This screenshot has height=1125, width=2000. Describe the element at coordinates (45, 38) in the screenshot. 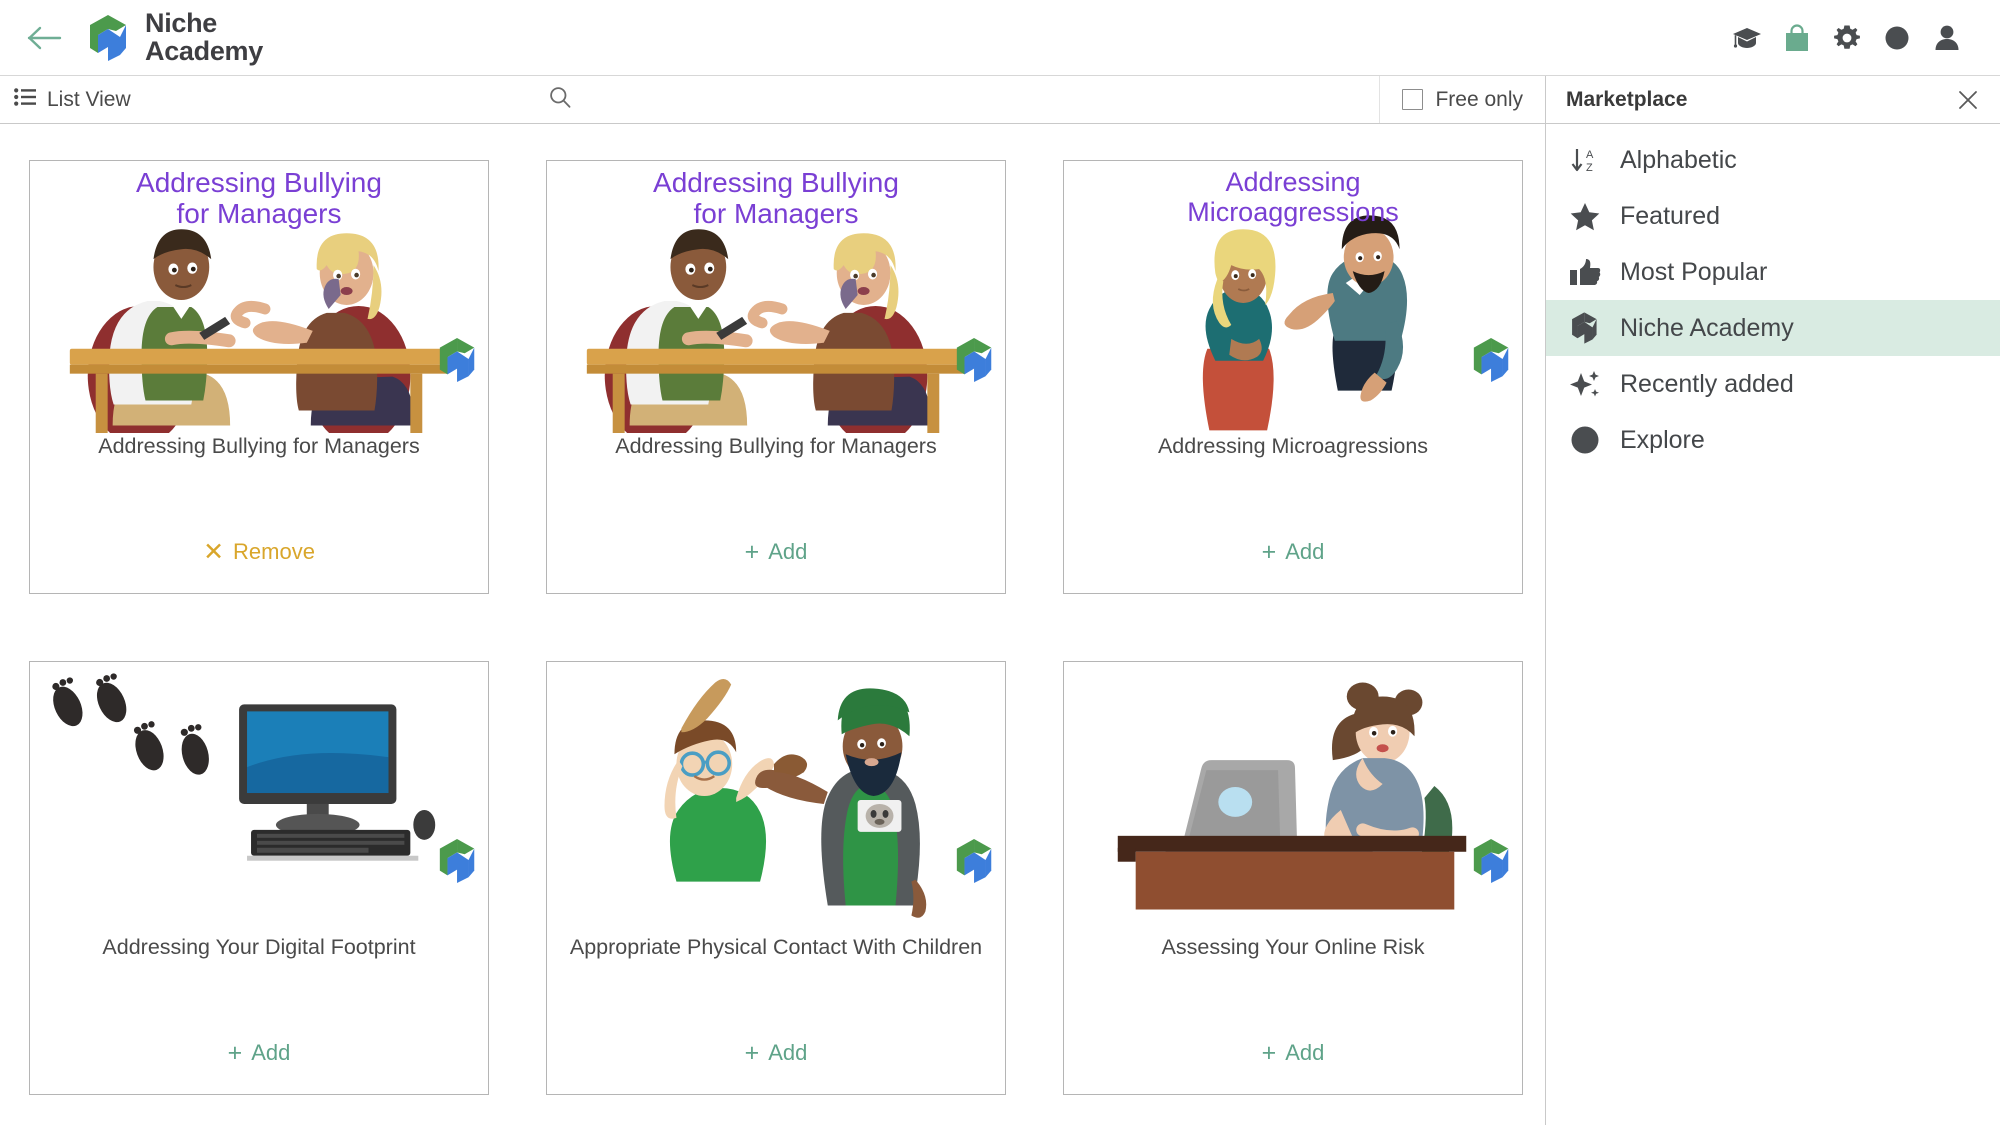

I see `back-arrow-icon` at that location.